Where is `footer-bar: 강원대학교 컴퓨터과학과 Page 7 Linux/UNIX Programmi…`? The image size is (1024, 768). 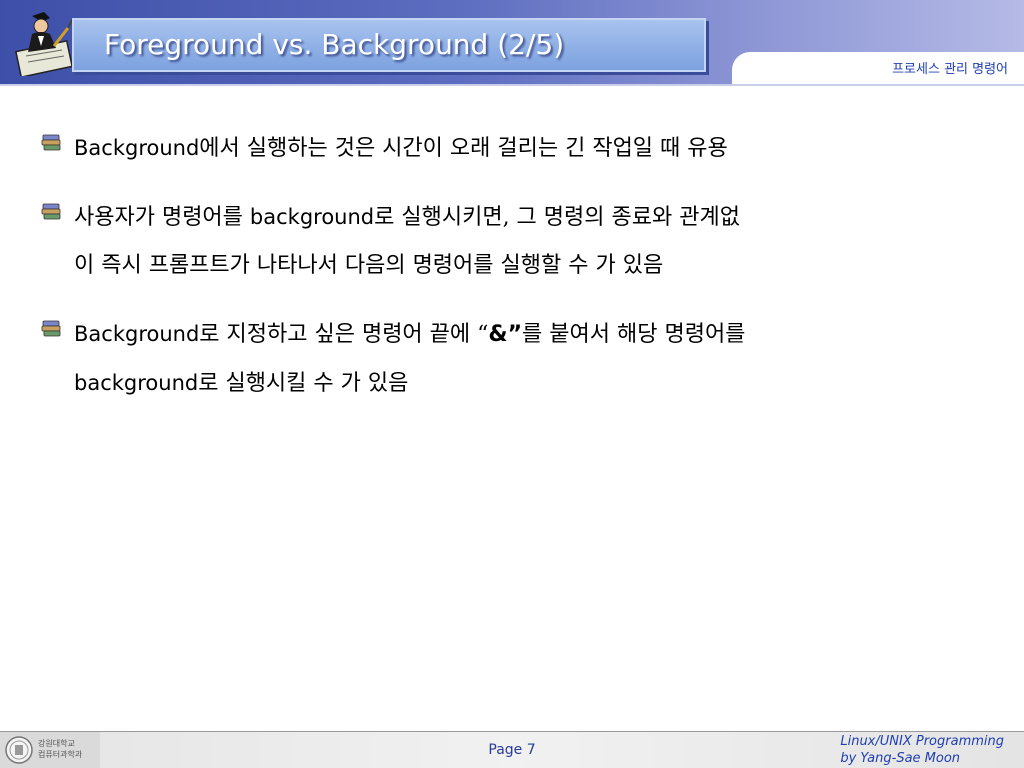 footer-bar: 강원대학교 컴퓨터과학과 Page 7 Linux/UNIX Programmi… is located at coordinates (512, 749).